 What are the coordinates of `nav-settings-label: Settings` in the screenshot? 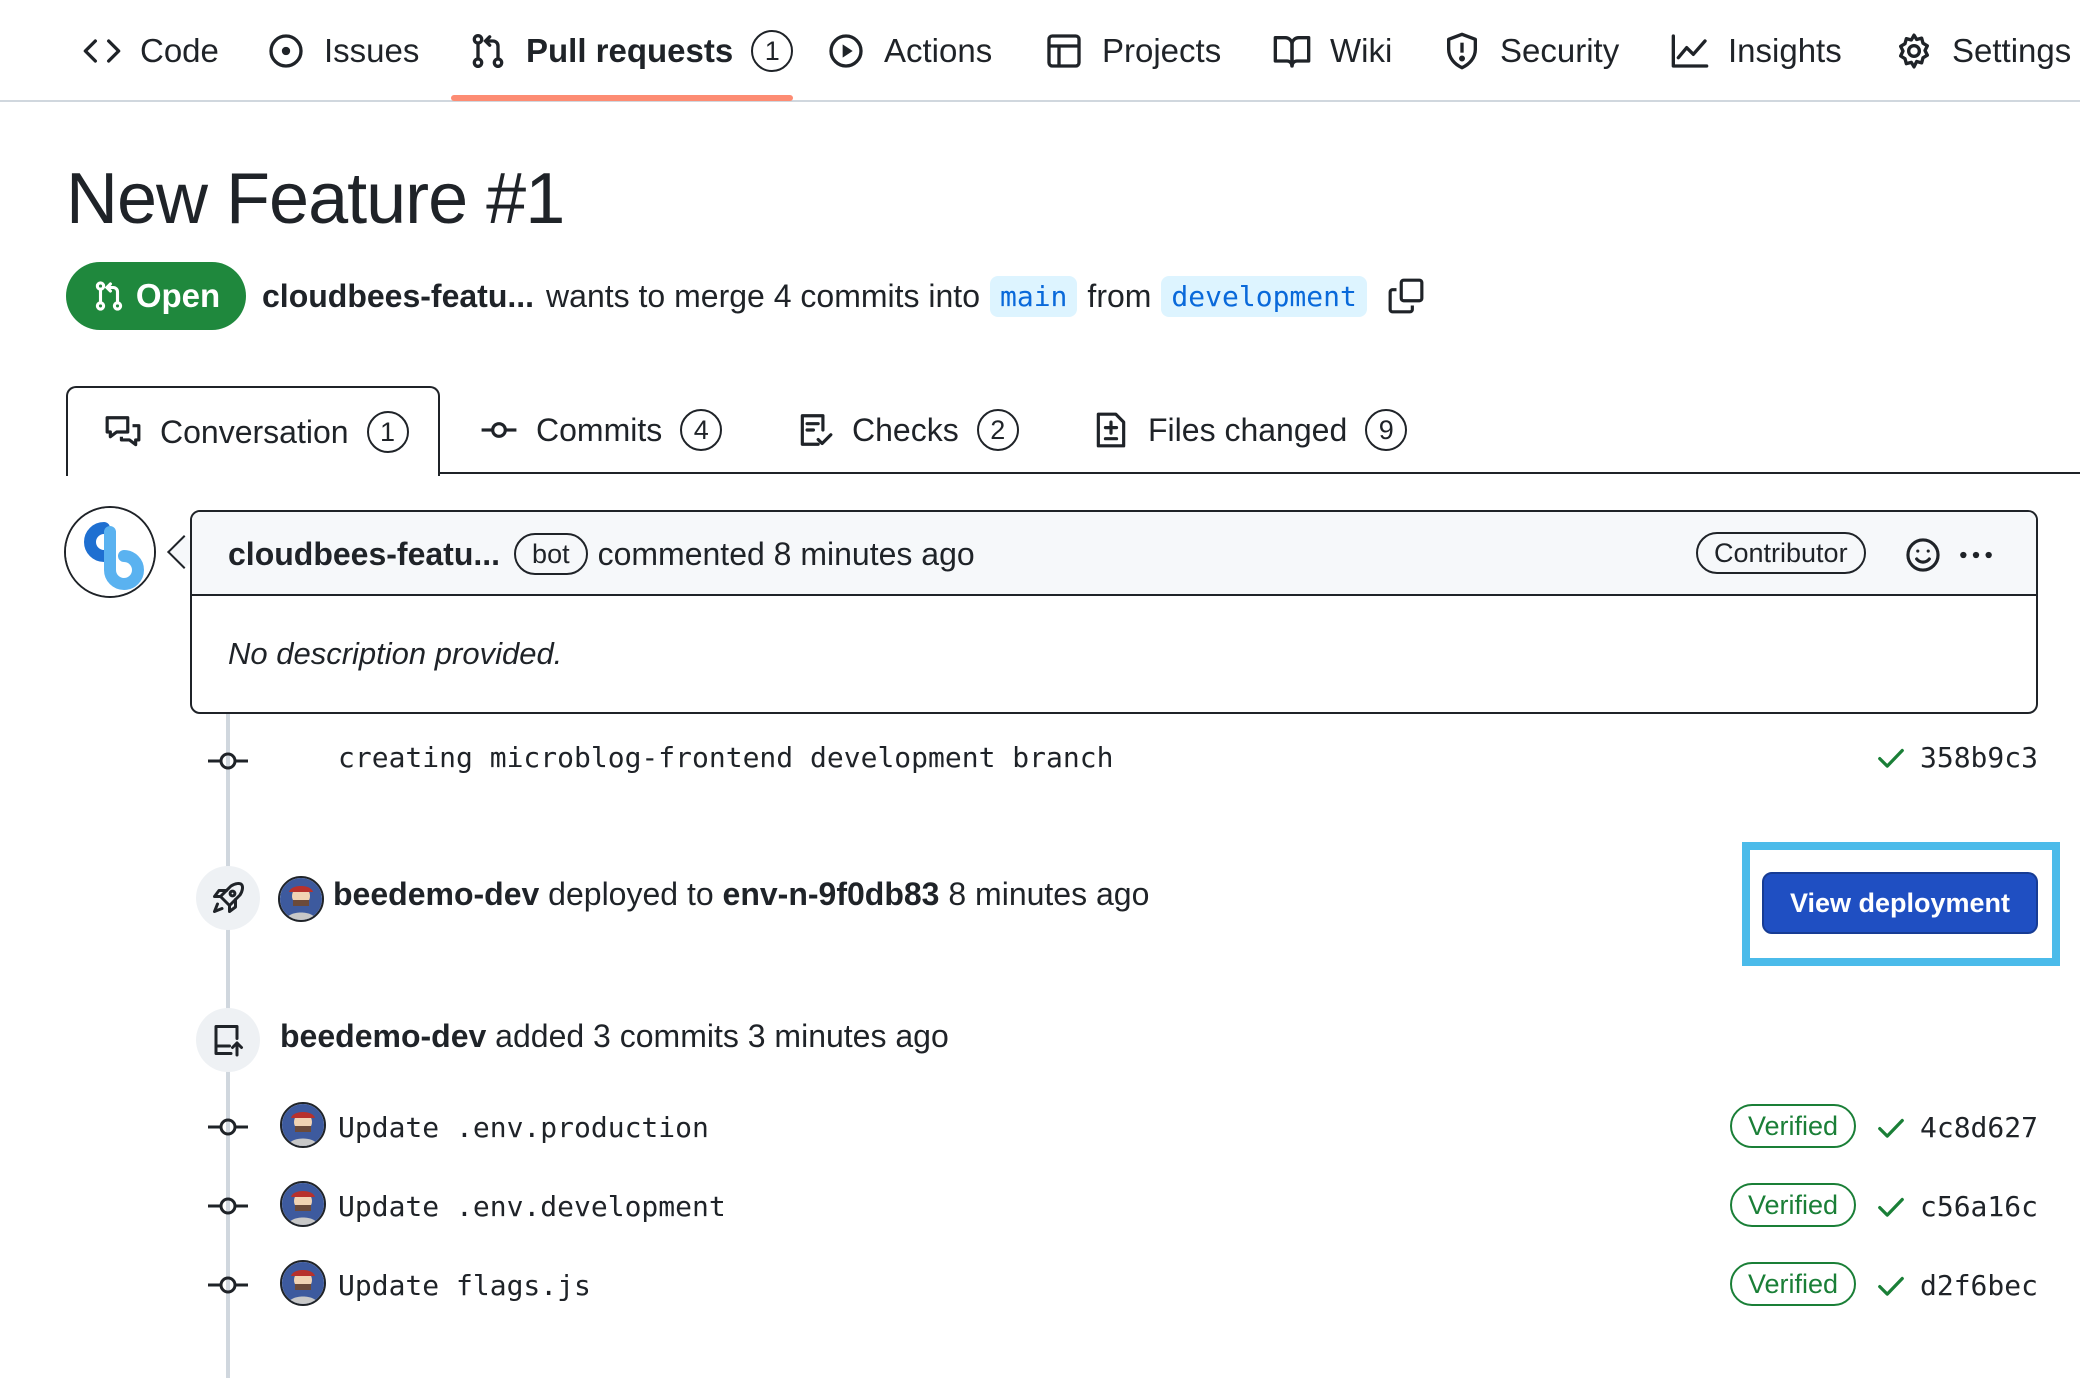 It's located at (2012, 50).